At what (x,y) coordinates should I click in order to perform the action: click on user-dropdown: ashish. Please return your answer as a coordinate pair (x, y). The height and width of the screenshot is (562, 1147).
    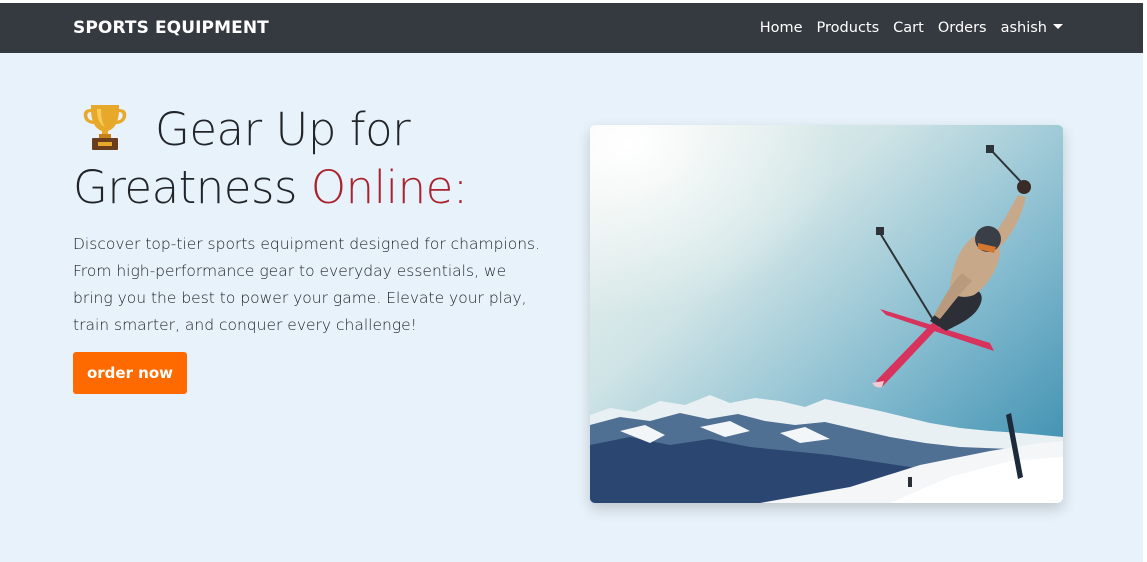
    Looking at the image, I should click on (1032, 28).